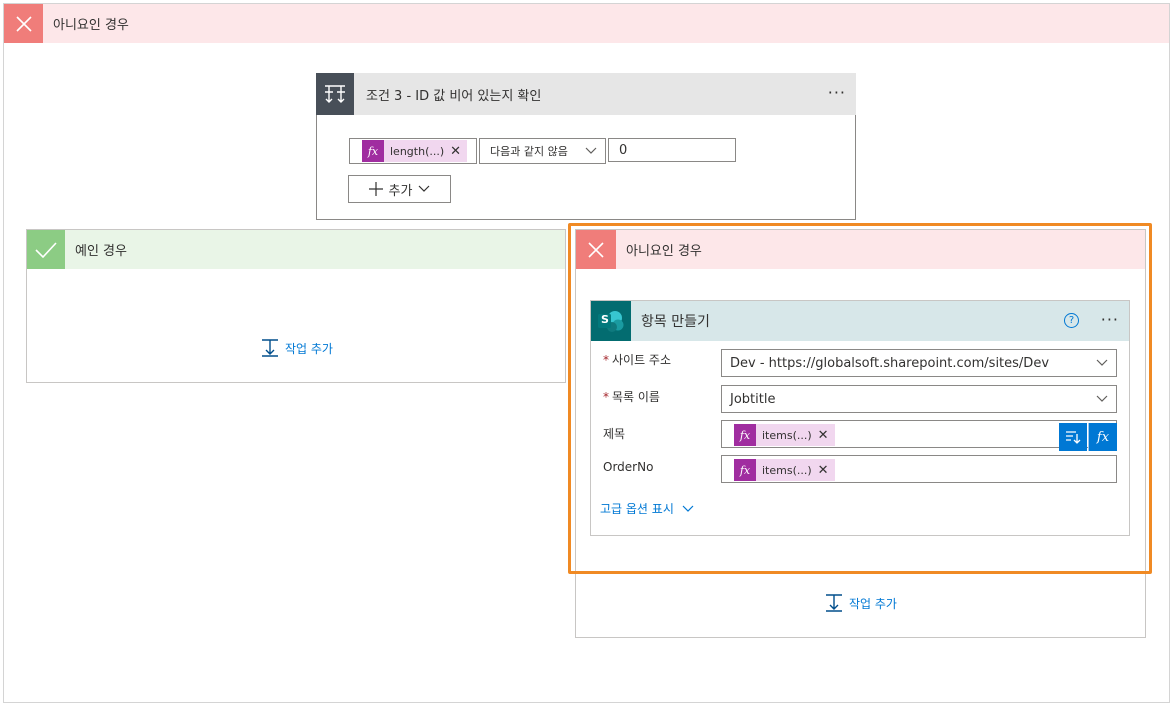 The image size is (1172, 703). I want to click on condition-left-operand: fx length(...) ✕, so click(413, 151).